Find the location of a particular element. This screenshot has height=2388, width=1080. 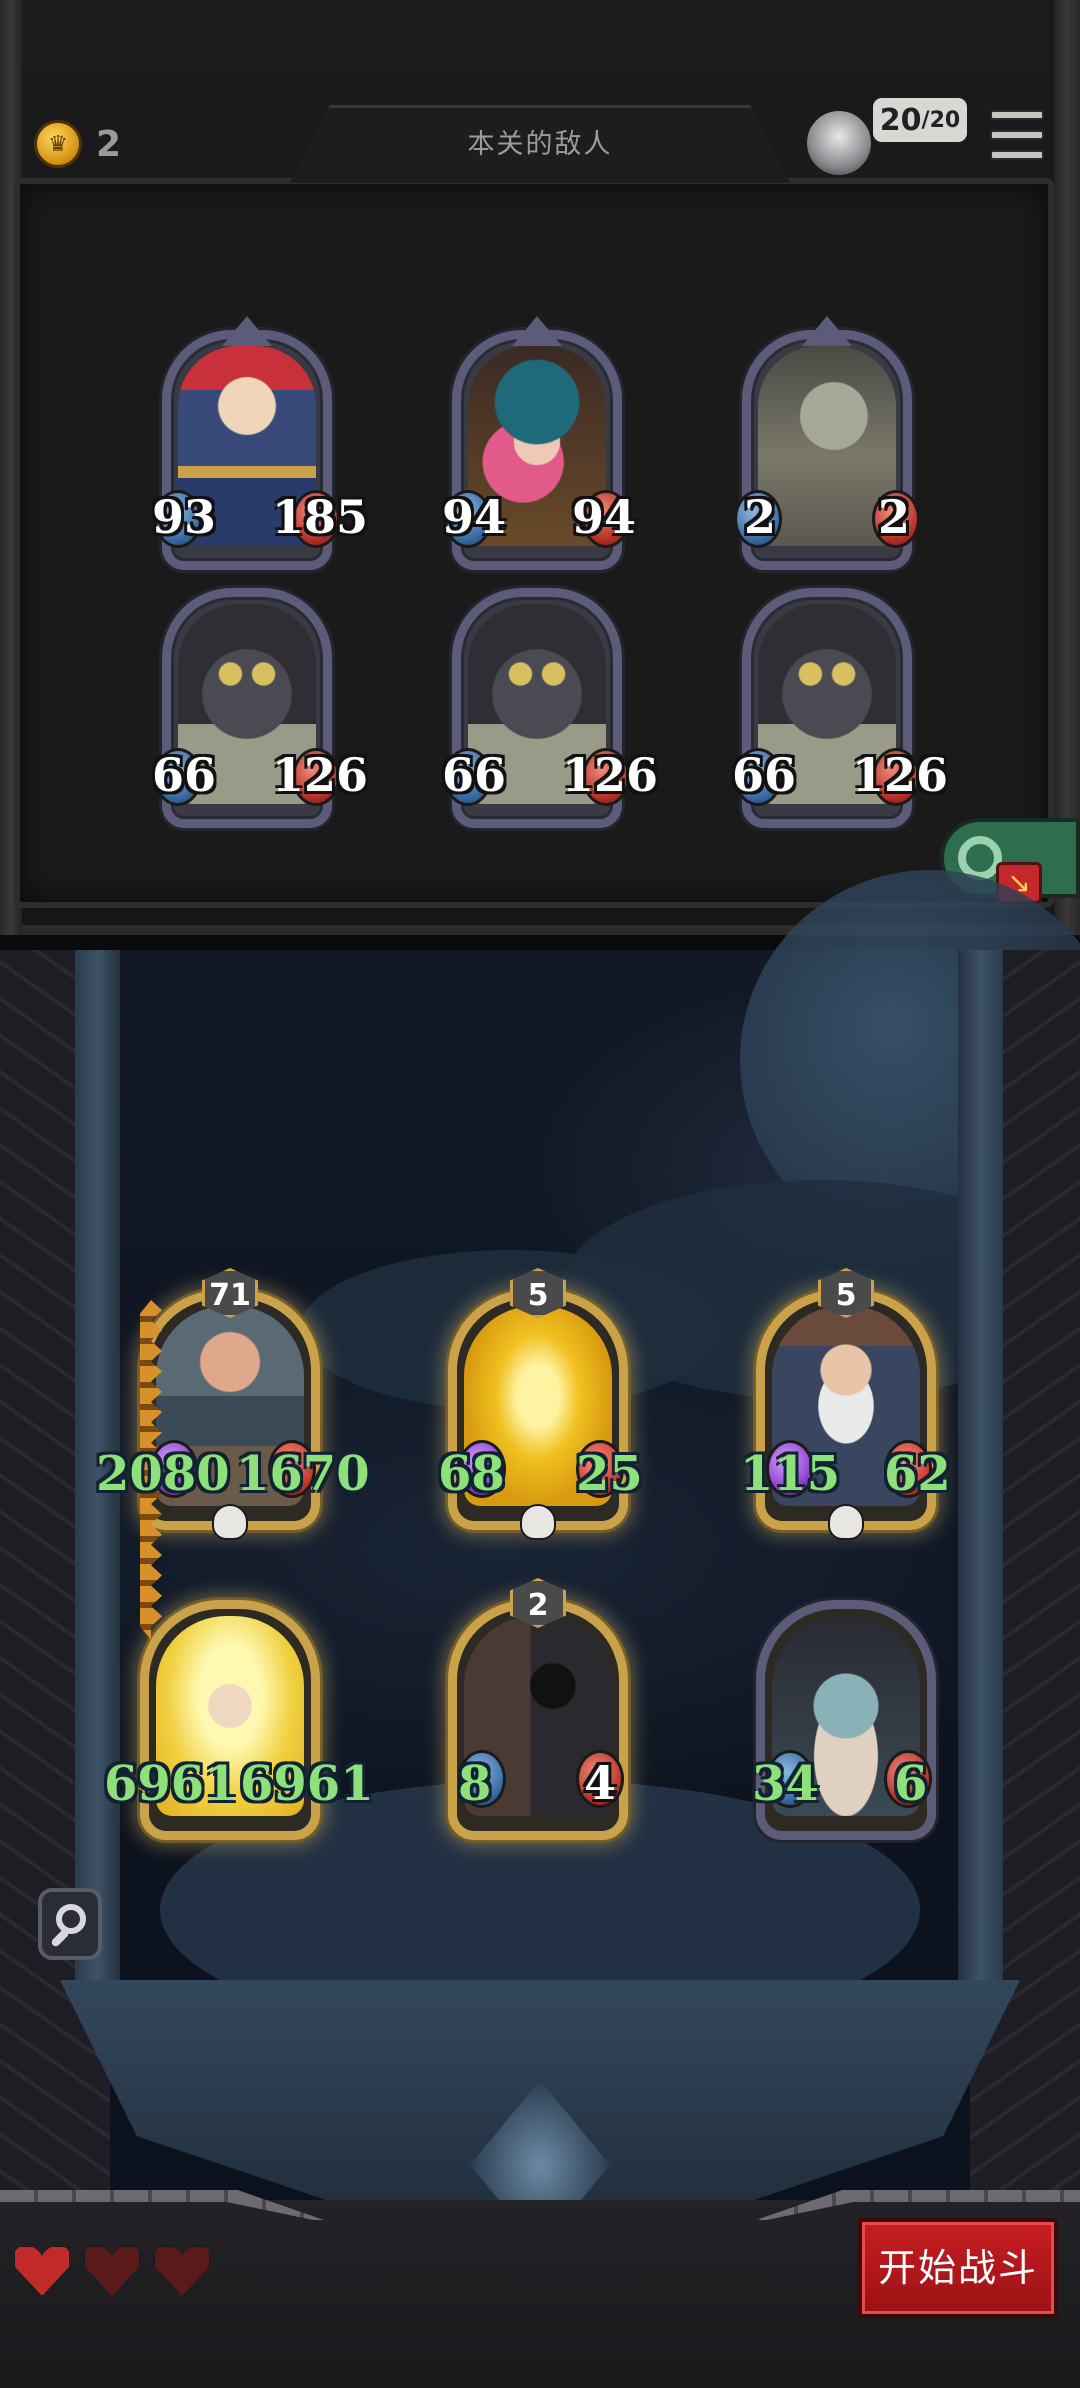

panel-rail-right is located at coordinates (1067, 467).